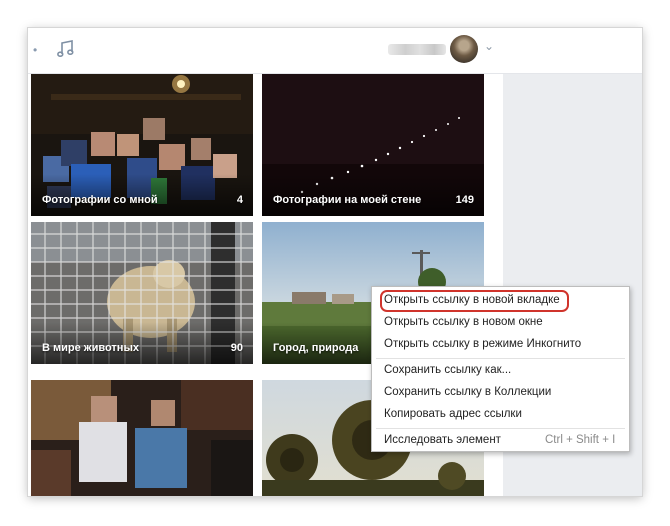 Image resolution: width=670 pixels, height=526 pixels. Describe the element at coordinates (142, 293) in the screenshot. I see `album-card: В мире животных 90` at that location.